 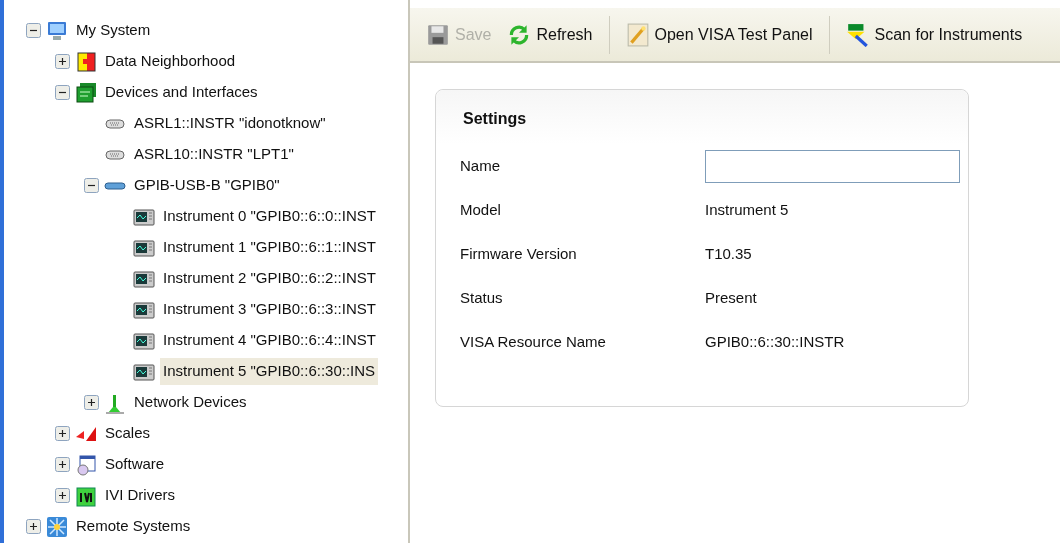 What do you see at coordinates (86, 495) in the screenshot?
I see `chip-icon` at bounding box center [86, 495].